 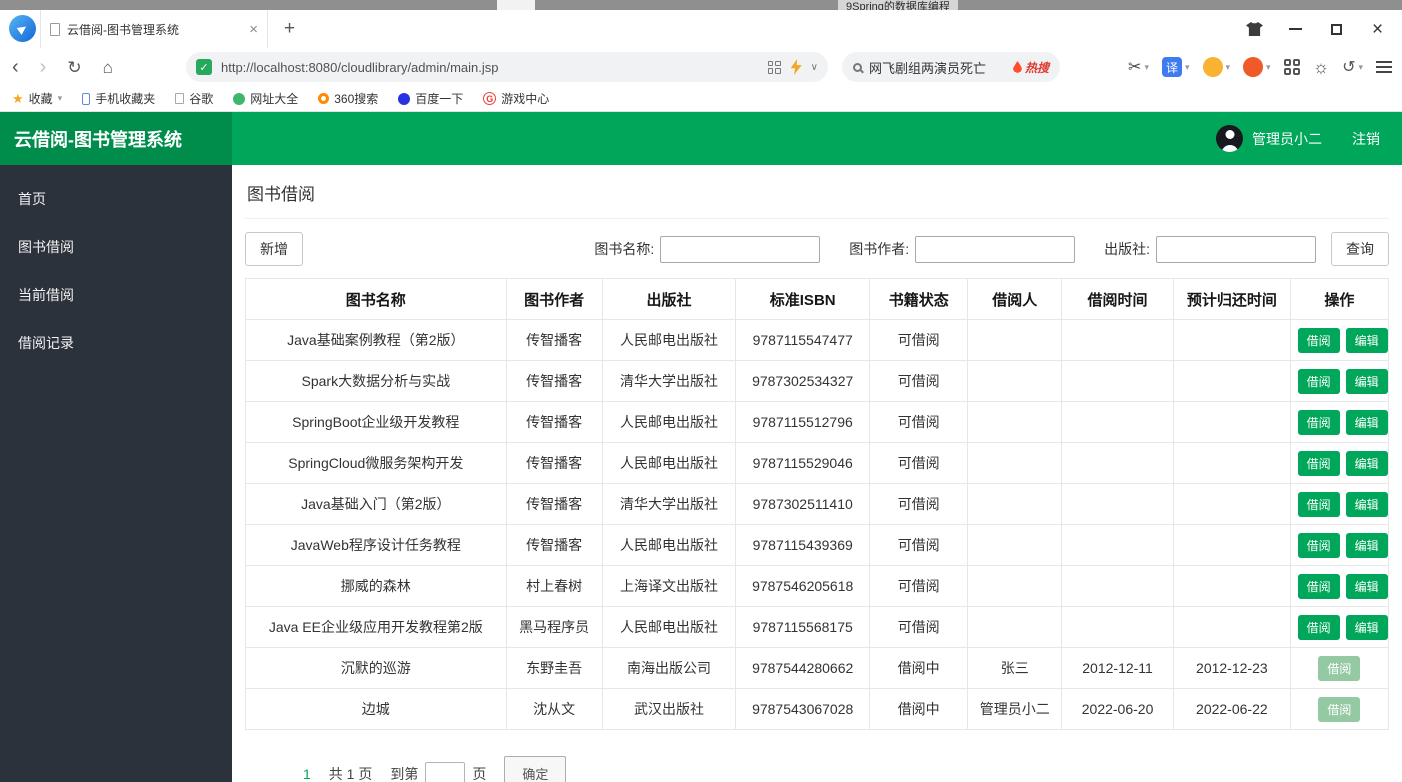 I want to click on filter-book-name: 图书名称:, so click(x=707, y=249).